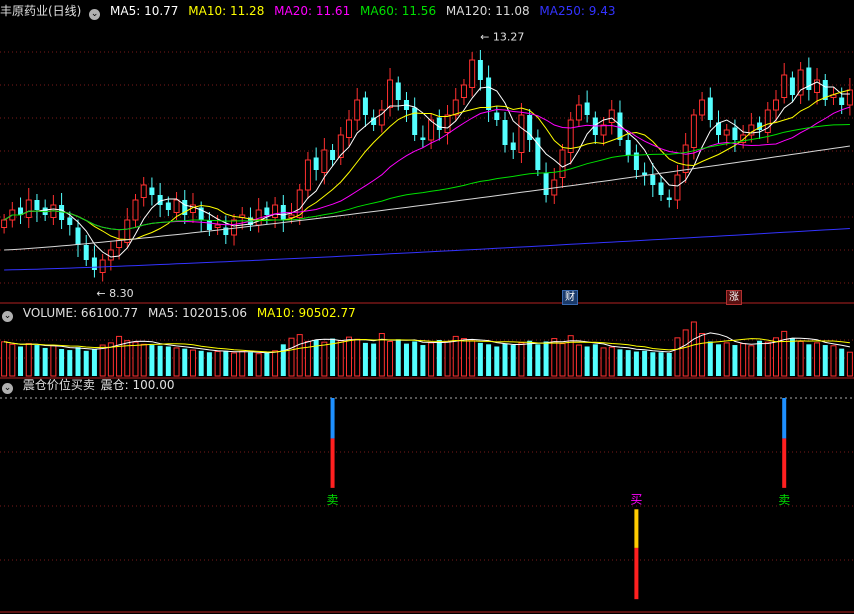 The height and width of the screenshot is (614, 854). Describe the element at coordinates (734, 297) in the screenshot. I see `limit-up-badge: 涨` at that location.